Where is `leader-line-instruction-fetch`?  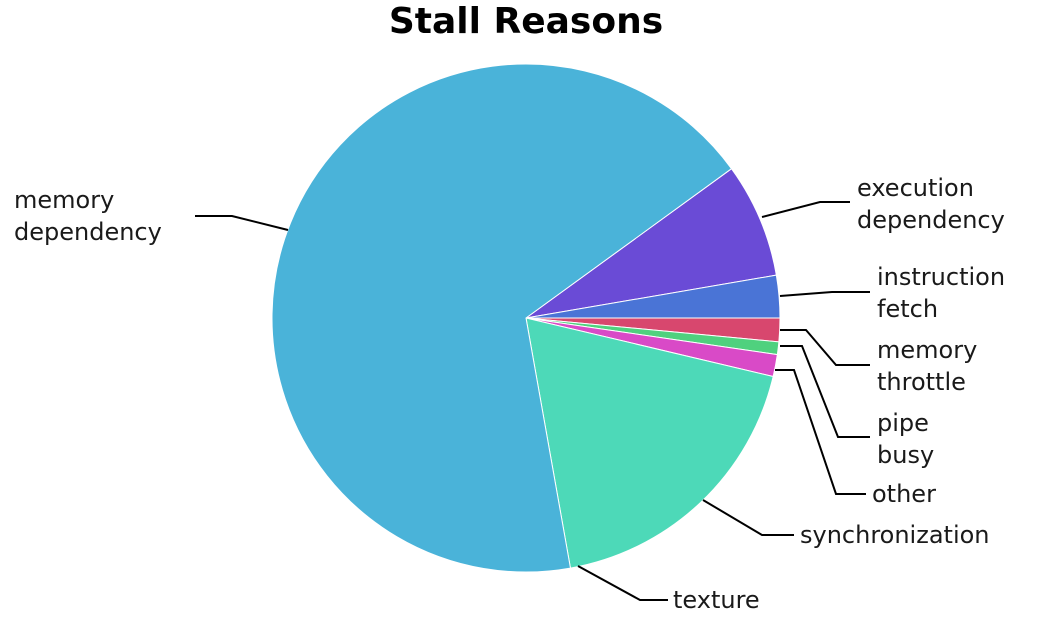 leader-line-instruction-fetch is located at coordinates (824, 294).